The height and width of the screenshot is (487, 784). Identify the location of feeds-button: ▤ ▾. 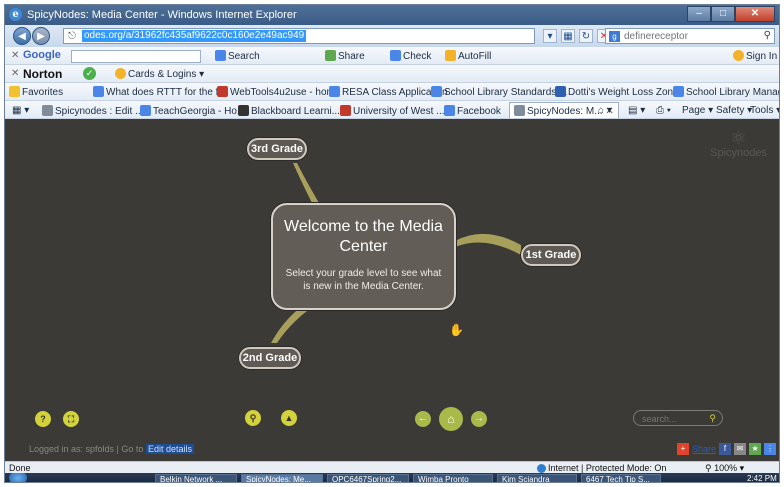
(636, 110).